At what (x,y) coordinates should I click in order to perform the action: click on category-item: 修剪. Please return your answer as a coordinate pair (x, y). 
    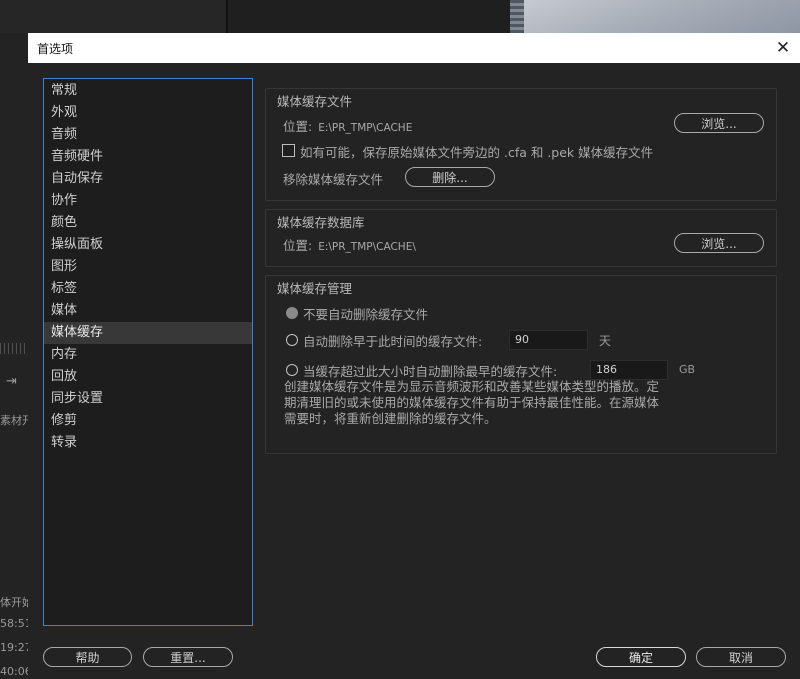
    Looking at the image, I should click on (148, 421).